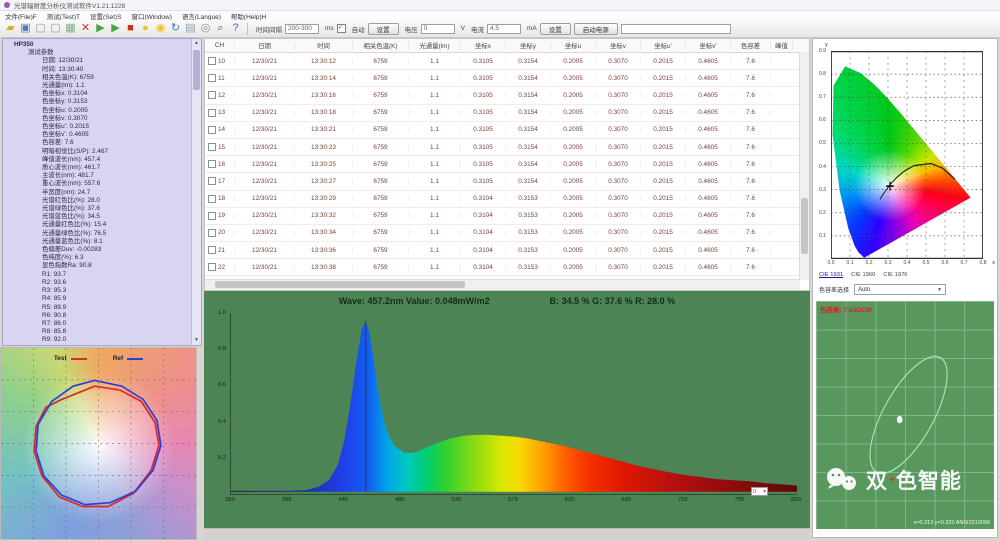 This screenshot has height=541, width=1000. Describe the element at coordinates (618, 45) in the screenshot. I see `column-header: 坐标v` at that location.